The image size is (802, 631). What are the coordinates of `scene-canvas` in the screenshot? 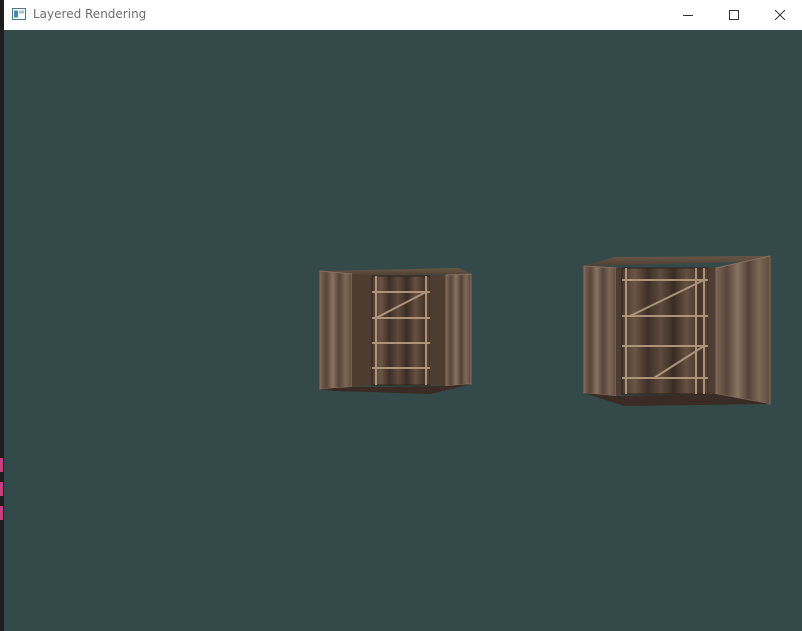 It's located at (545, 330).